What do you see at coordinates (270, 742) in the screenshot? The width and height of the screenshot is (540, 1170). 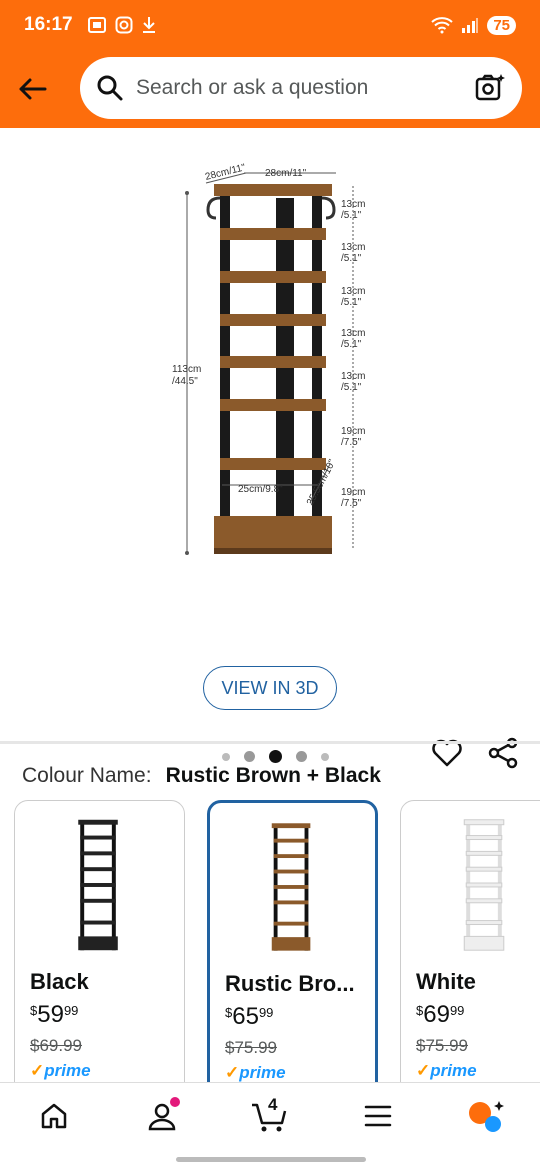 I see `section-divider` at bounding box center [270, 742].